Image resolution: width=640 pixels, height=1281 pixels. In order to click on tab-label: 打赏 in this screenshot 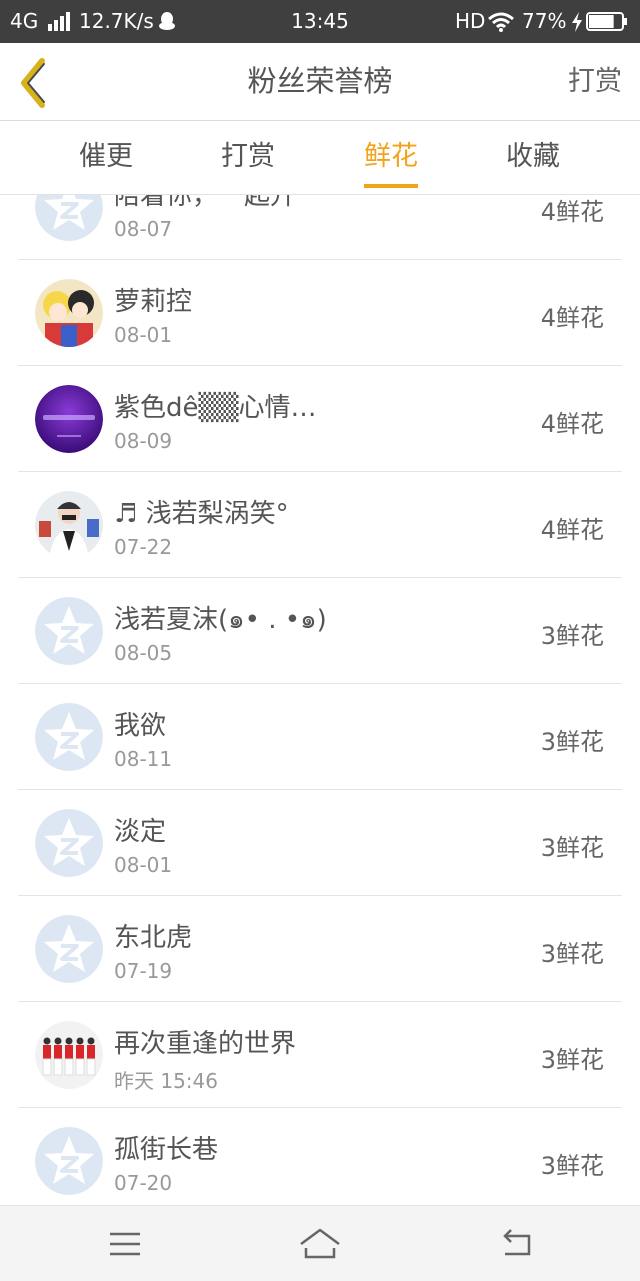, I will do `click(248, 156)`.